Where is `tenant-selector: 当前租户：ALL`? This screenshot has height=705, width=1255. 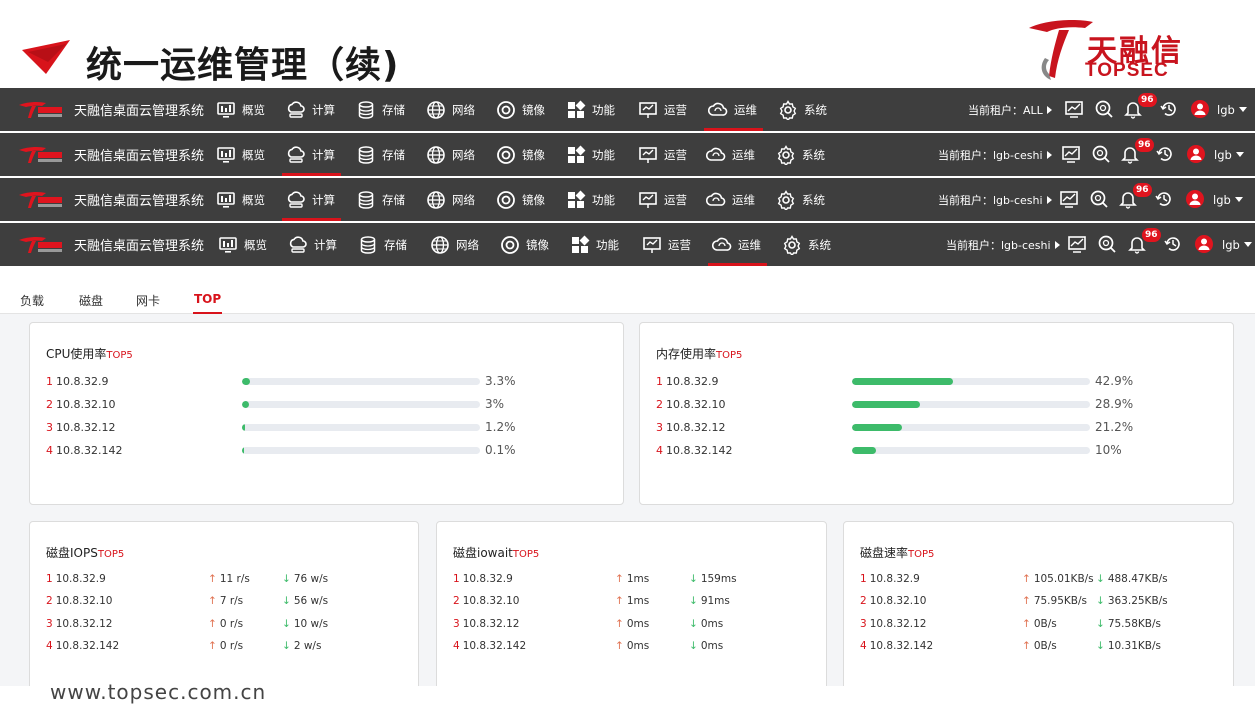 tenant-selector: 当前租户：ALL is located at coordinates (1010, 109).